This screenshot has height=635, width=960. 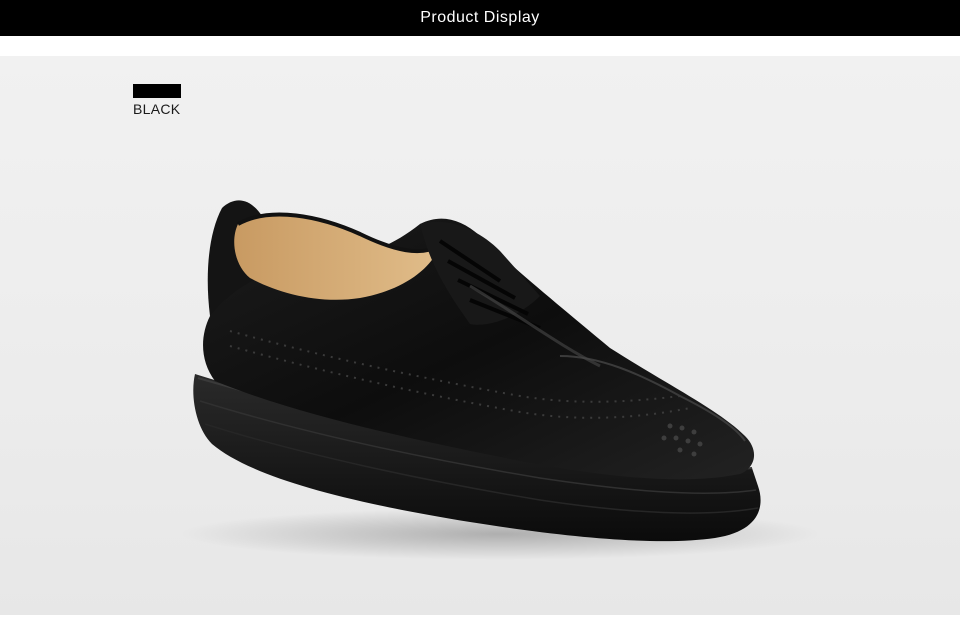 I want to click on header-bar: Product Display, so click(x=480, y=18).